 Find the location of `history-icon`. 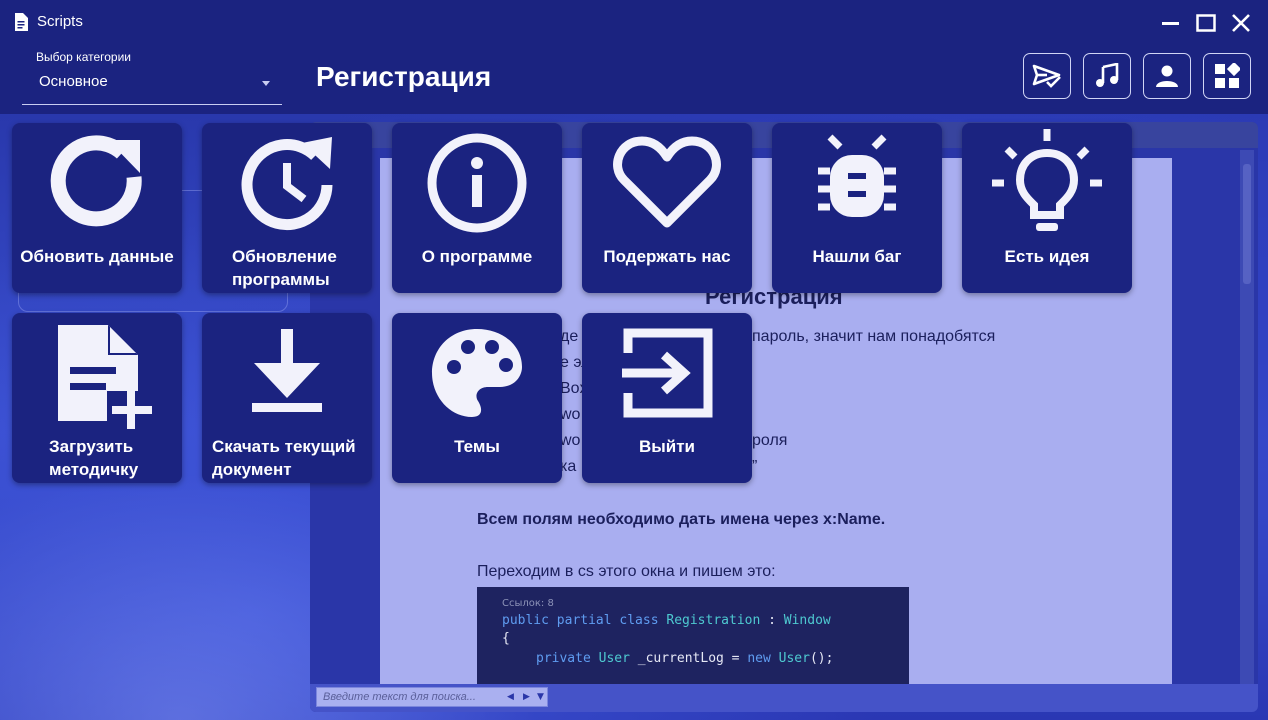

history-icon is located at coordinates (287, 184).